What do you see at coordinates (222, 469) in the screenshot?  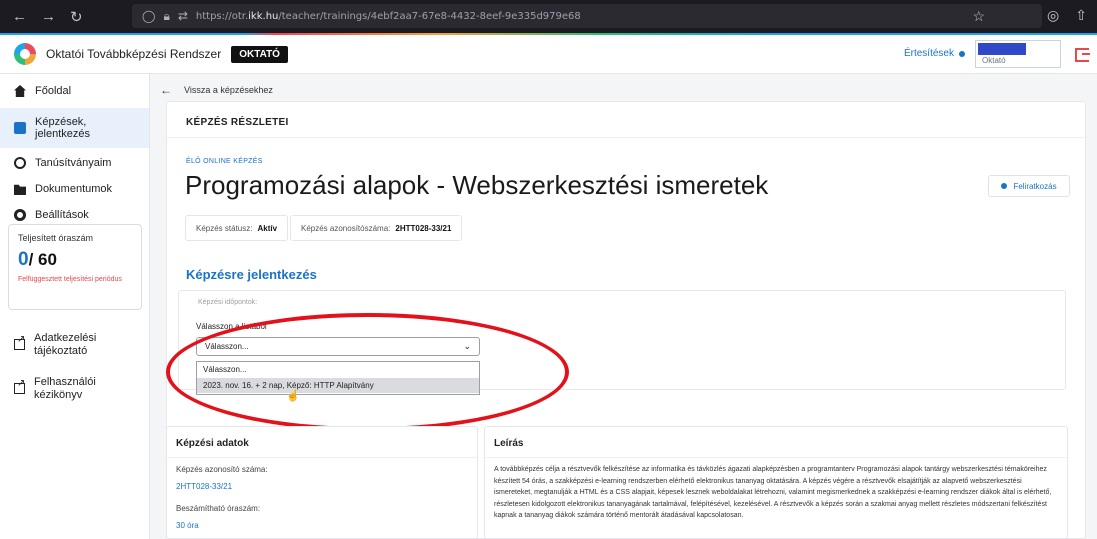 I see `info-id-label: Képzés azonosító száma:` at bounding box center [222, 469].